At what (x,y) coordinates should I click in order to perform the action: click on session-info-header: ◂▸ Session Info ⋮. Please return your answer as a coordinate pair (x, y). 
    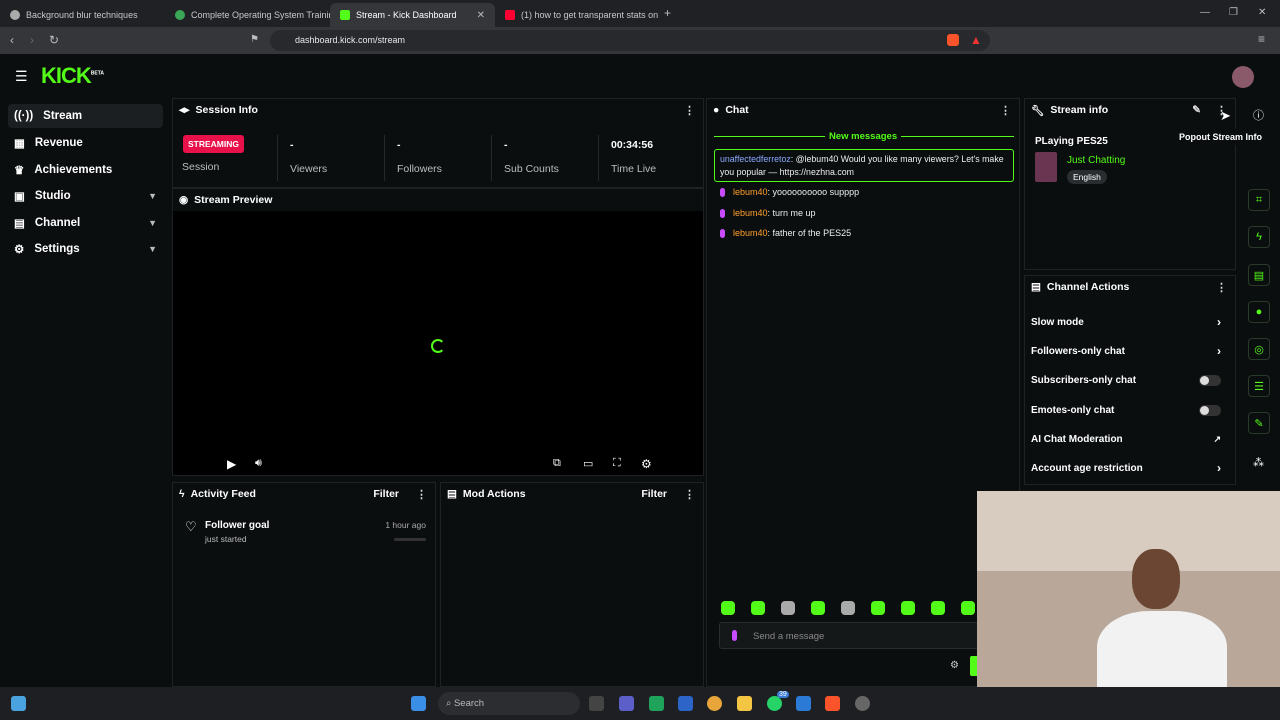
    Looking at the image, I should click on (437, 110).